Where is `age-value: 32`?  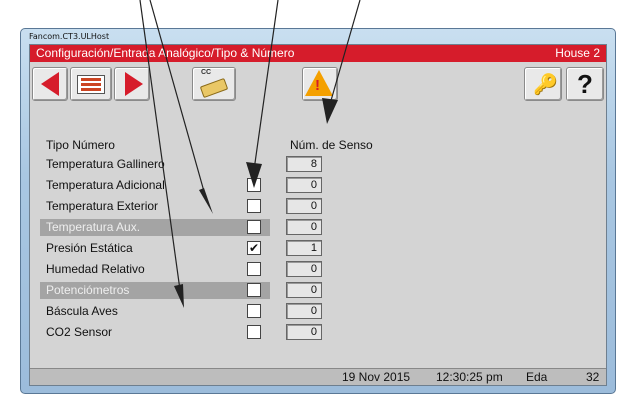 age-value: 32 is located at coordinates (593, 377).